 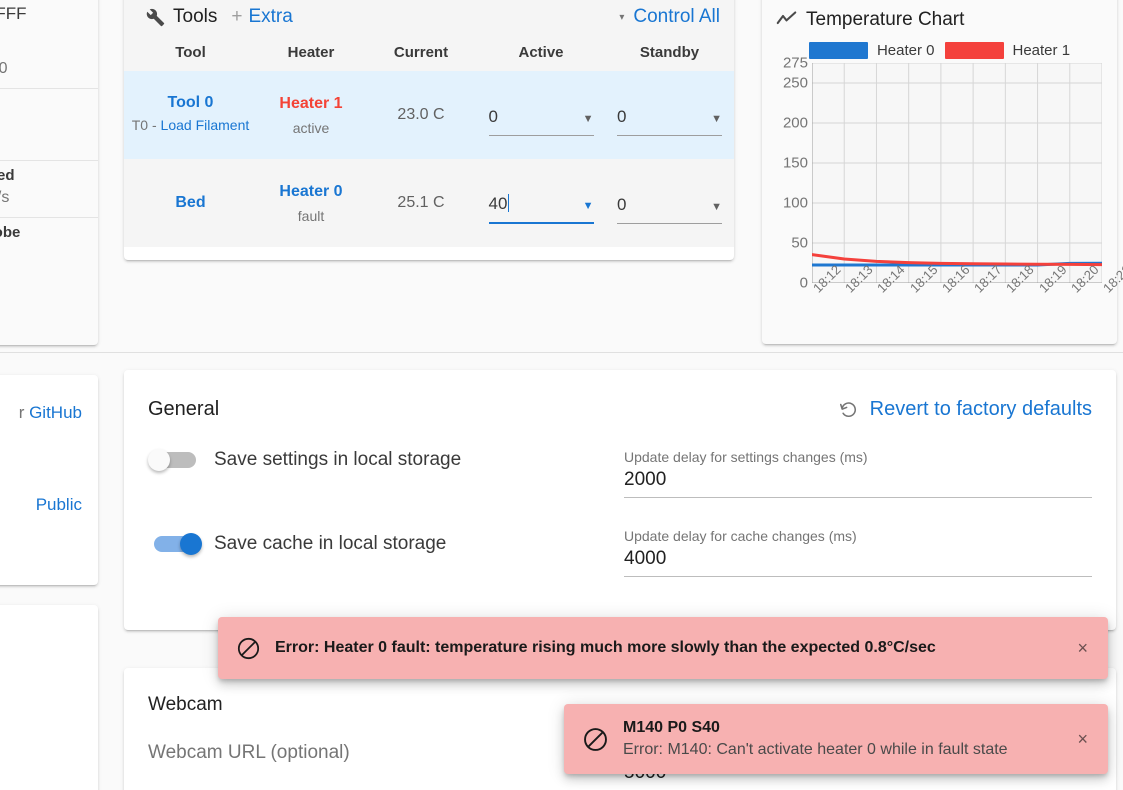 What do you see at coordinates (620, 395) in the screenshot?
I see `general-settings-header: General Revert to factory defaults` at bounding box center [620, 395].